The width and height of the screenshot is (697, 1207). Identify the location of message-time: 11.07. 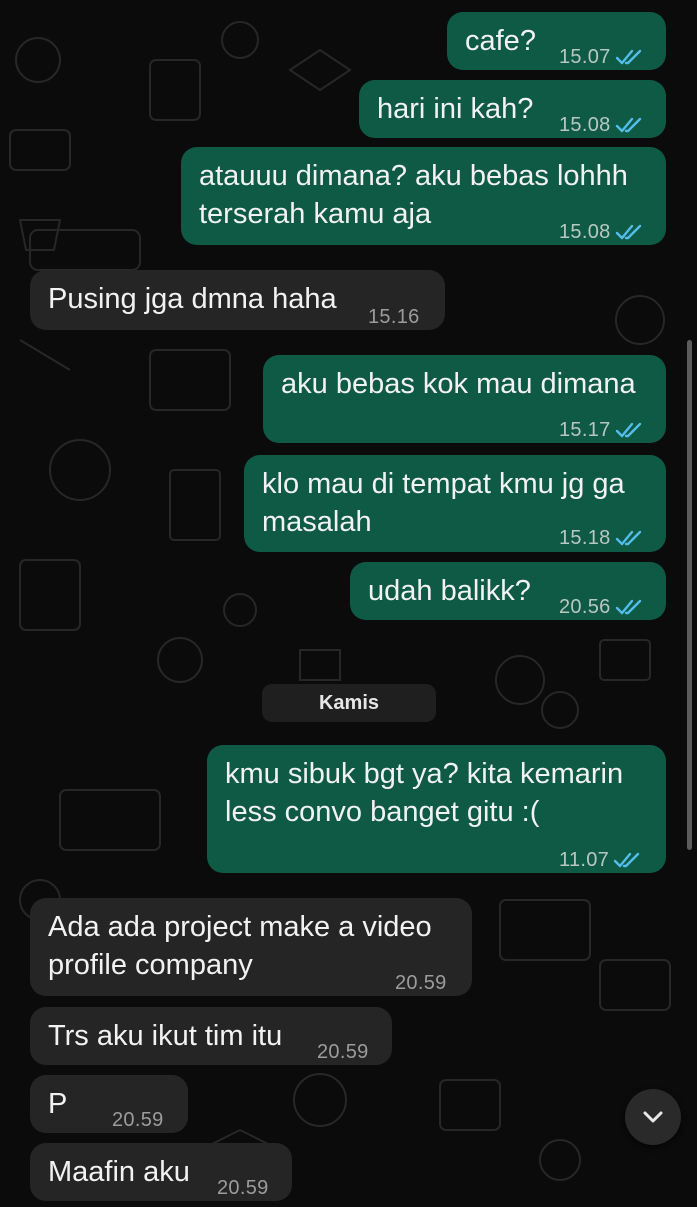
(584, 860).